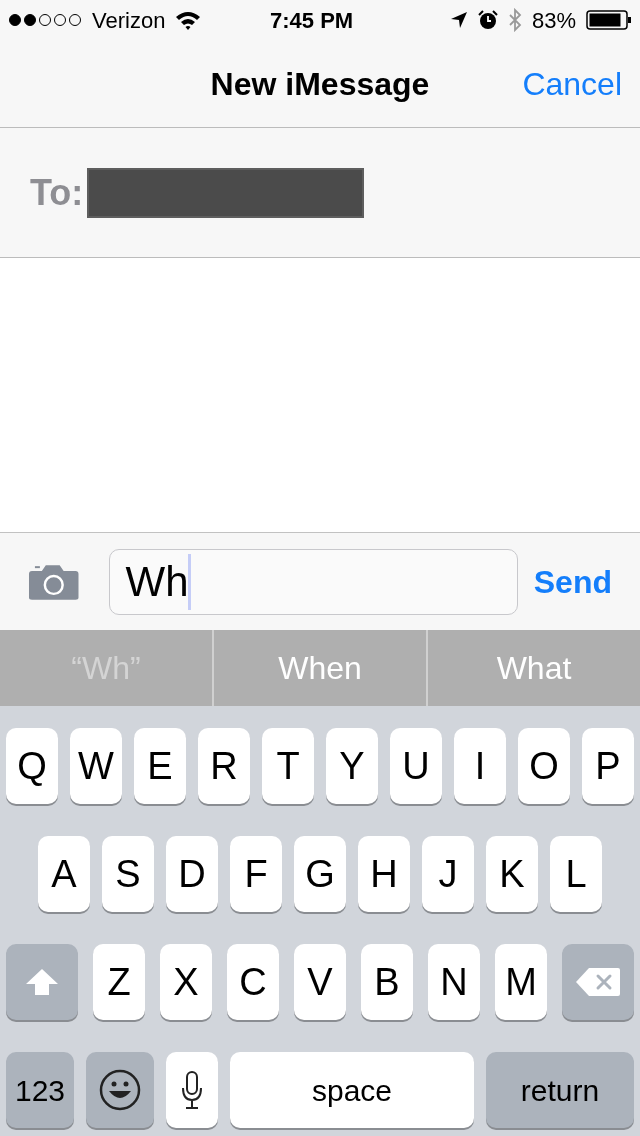 This screenshot has width=640, height=1136. I want to click on numbers-key: 123, so click(40, 1090).